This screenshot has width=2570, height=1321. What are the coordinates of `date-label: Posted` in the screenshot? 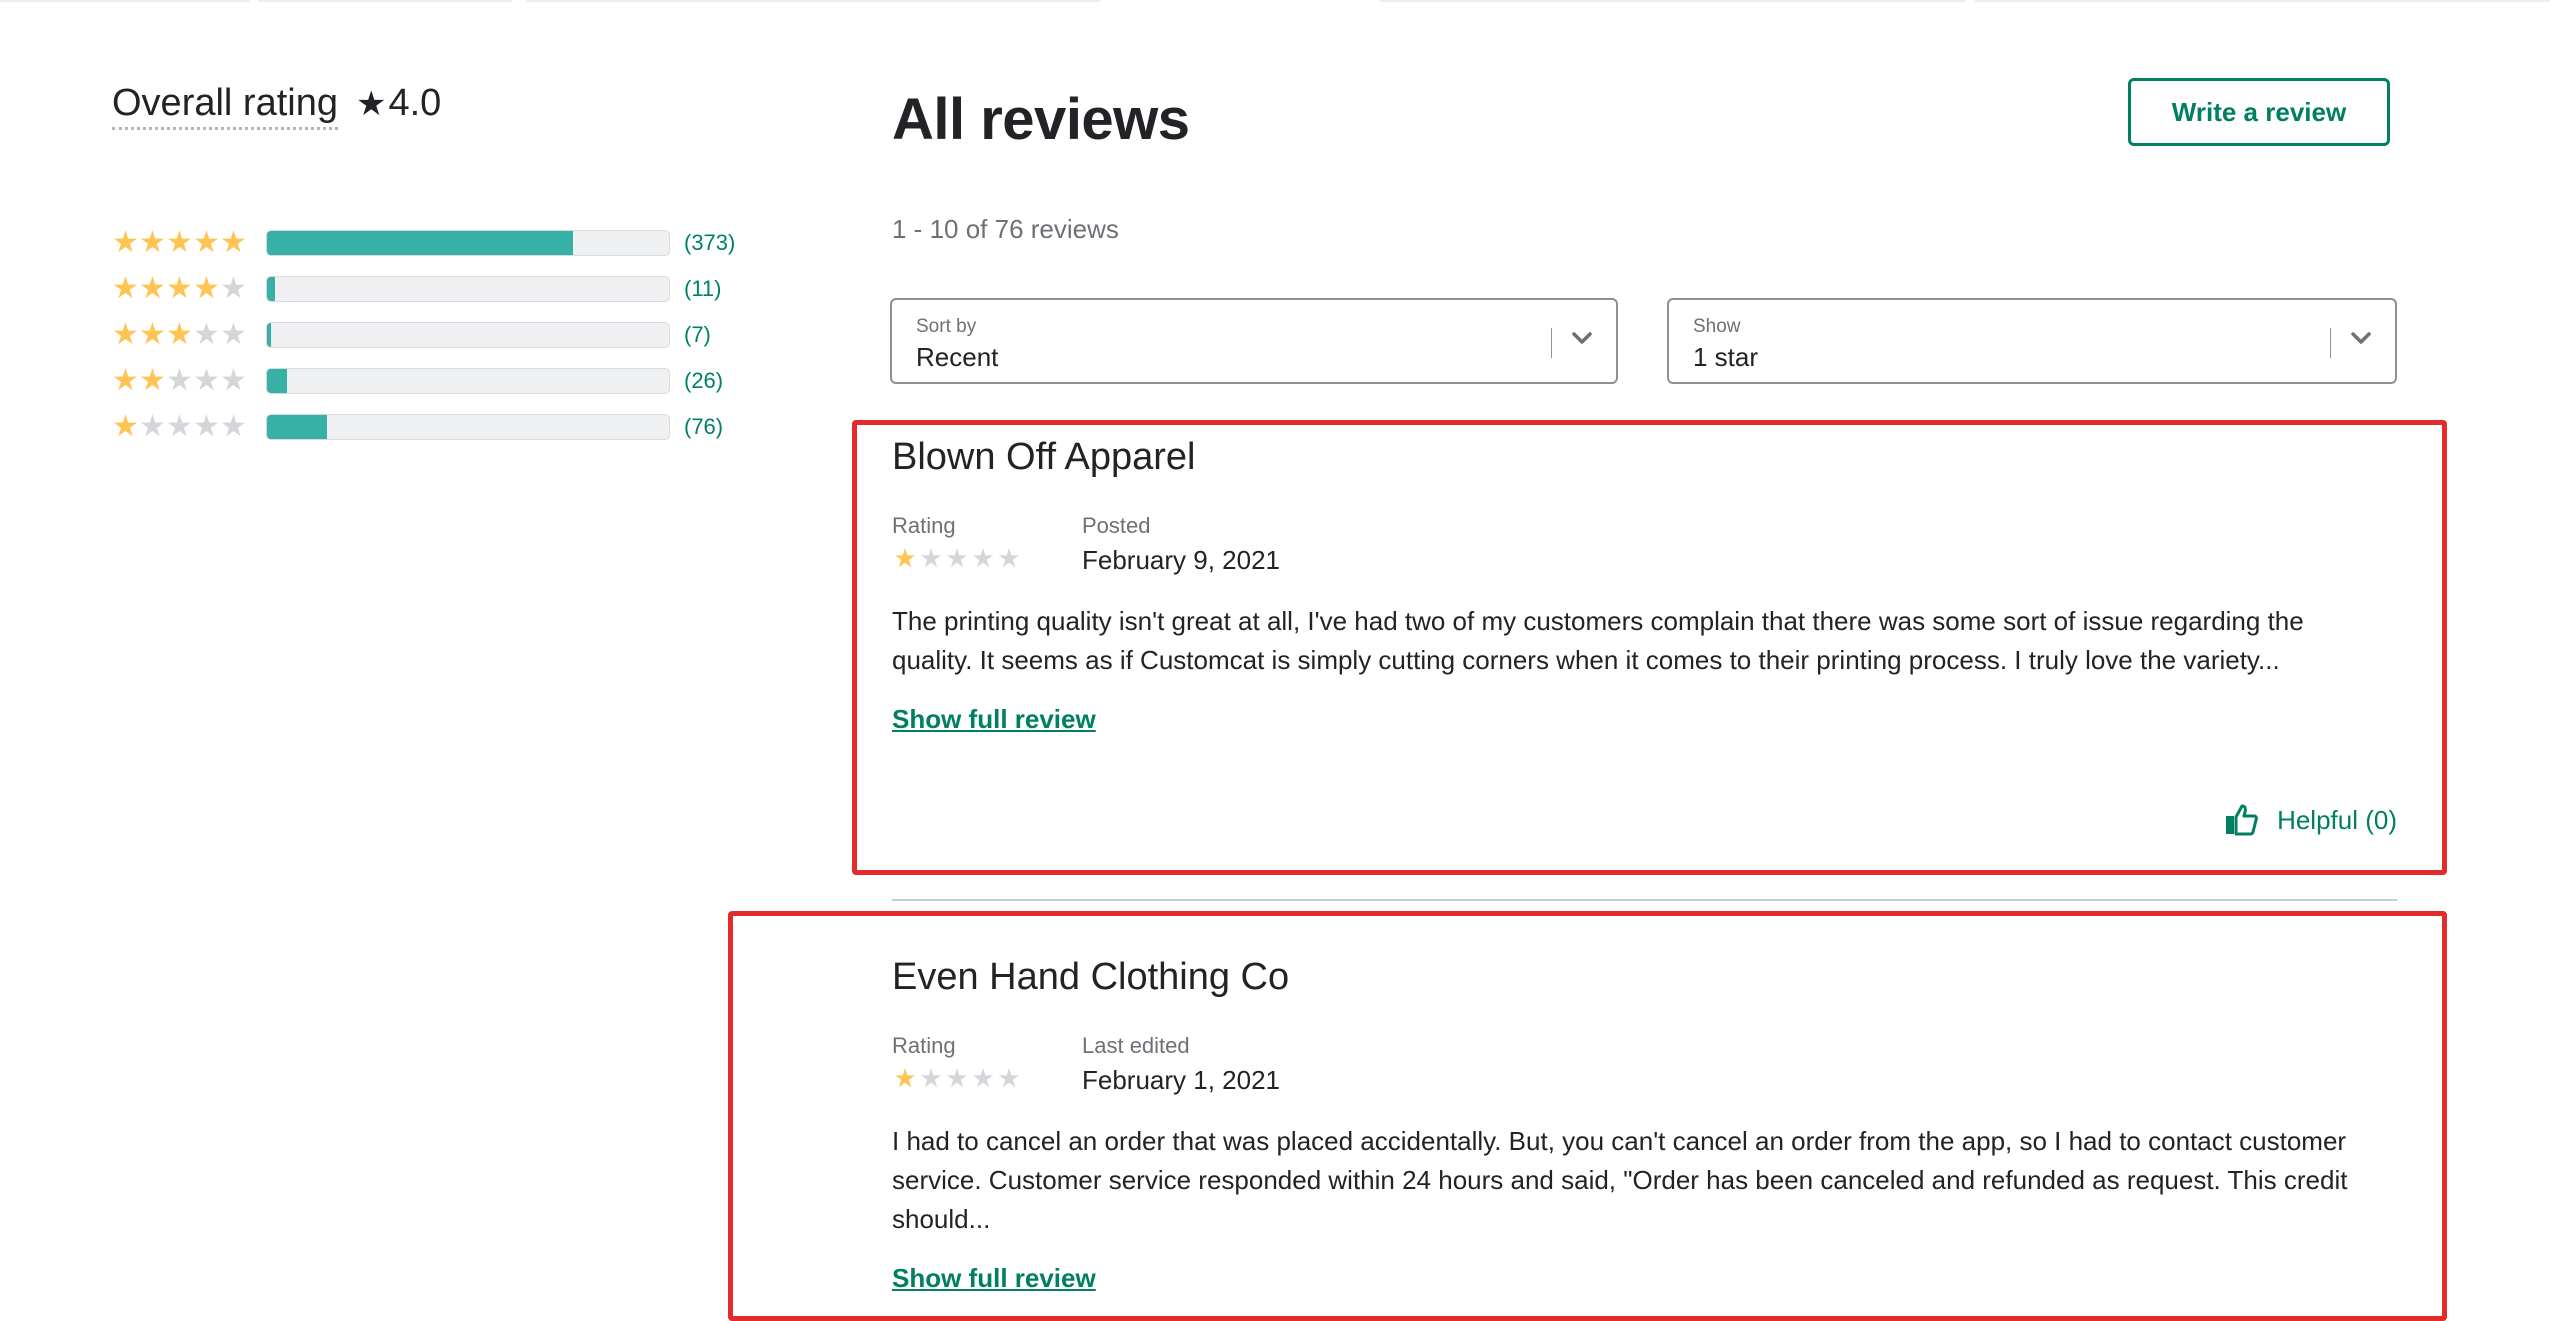 It's located at (1116, 525).